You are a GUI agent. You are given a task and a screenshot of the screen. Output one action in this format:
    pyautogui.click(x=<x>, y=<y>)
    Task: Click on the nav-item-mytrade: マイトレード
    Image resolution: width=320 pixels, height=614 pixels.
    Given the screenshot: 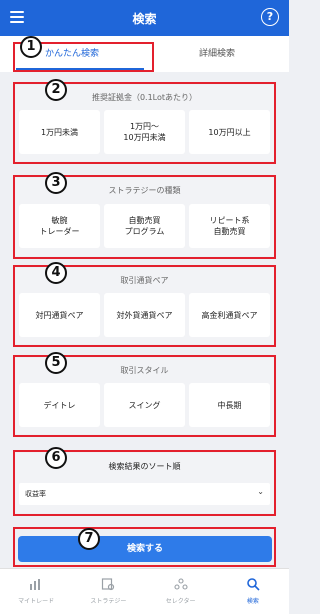 What is the action you would take?
    pyautogui.click(x=36, y=591)
    